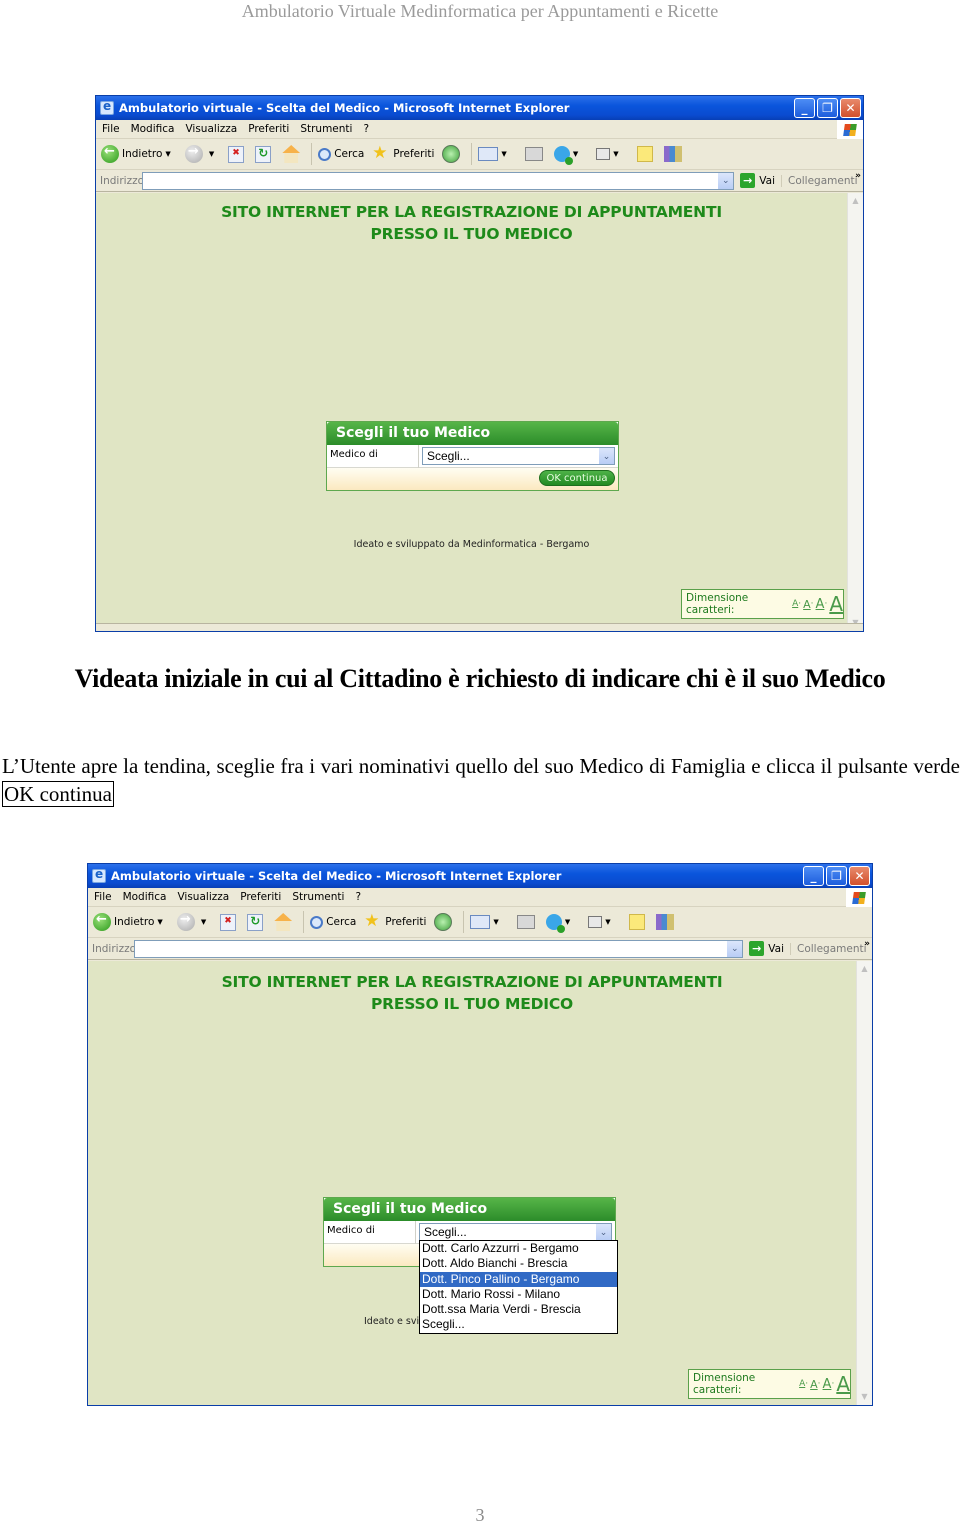 The width and height of the screenshot is (960, 1524). What do you see at coordinates (518, 1248) in the screenshot?
I see `dropdown-option: Dott. Carlo Azzurri - Bergamo` at bounding box center [518, 1248].